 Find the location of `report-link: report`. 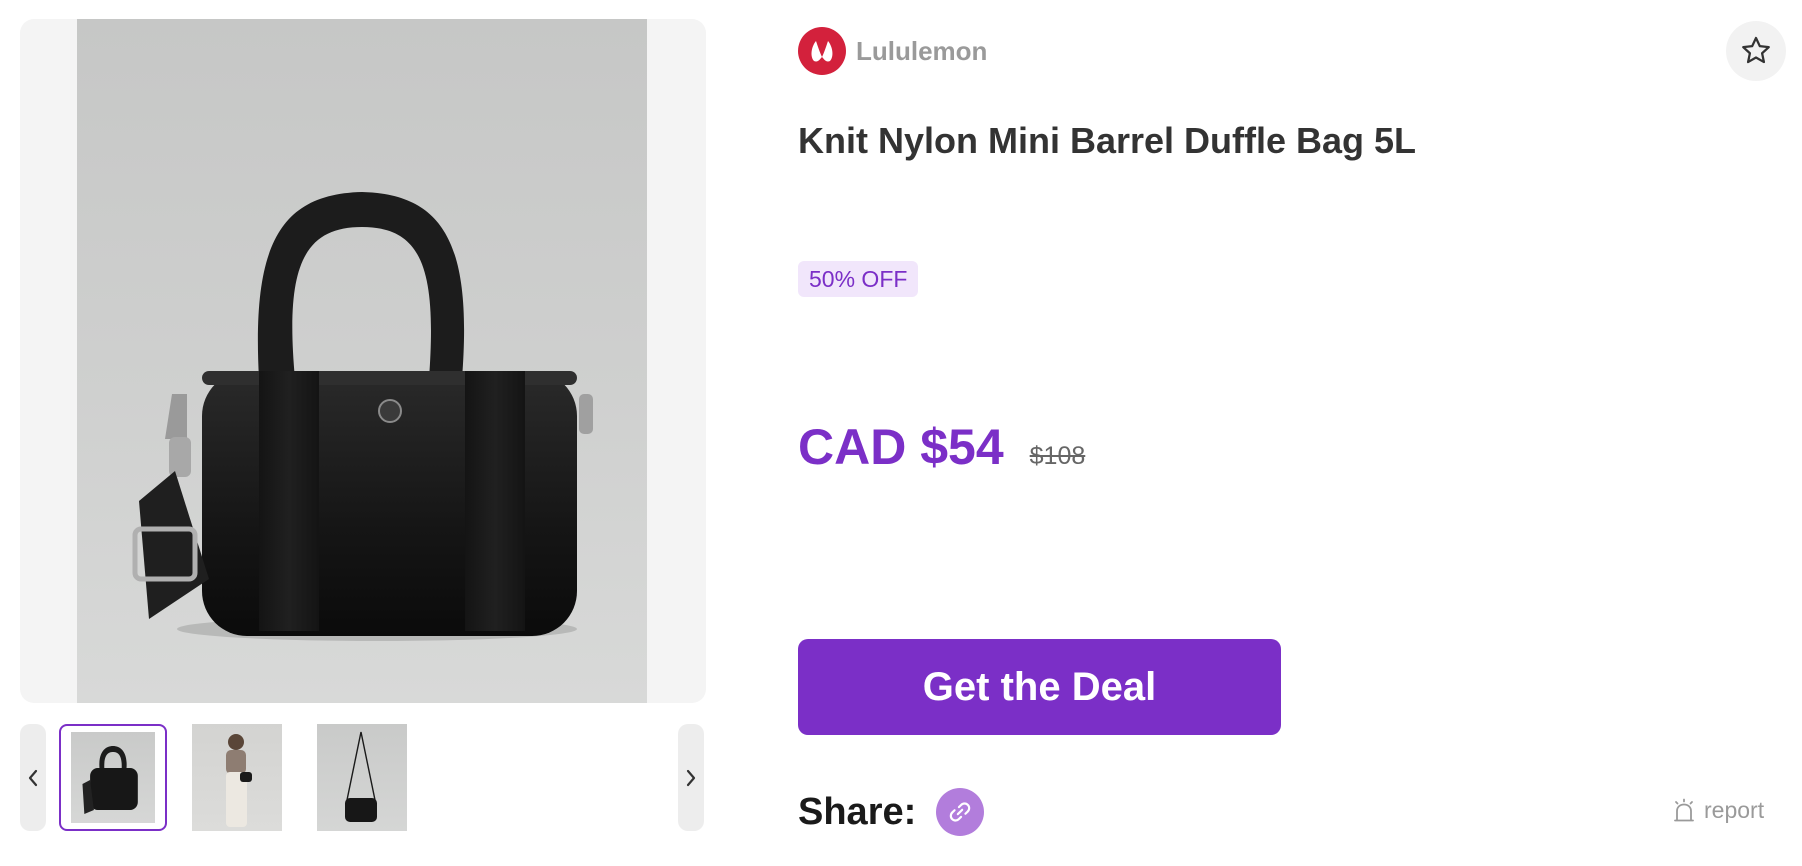

report-link: report is located at coordinates (1718, 810).